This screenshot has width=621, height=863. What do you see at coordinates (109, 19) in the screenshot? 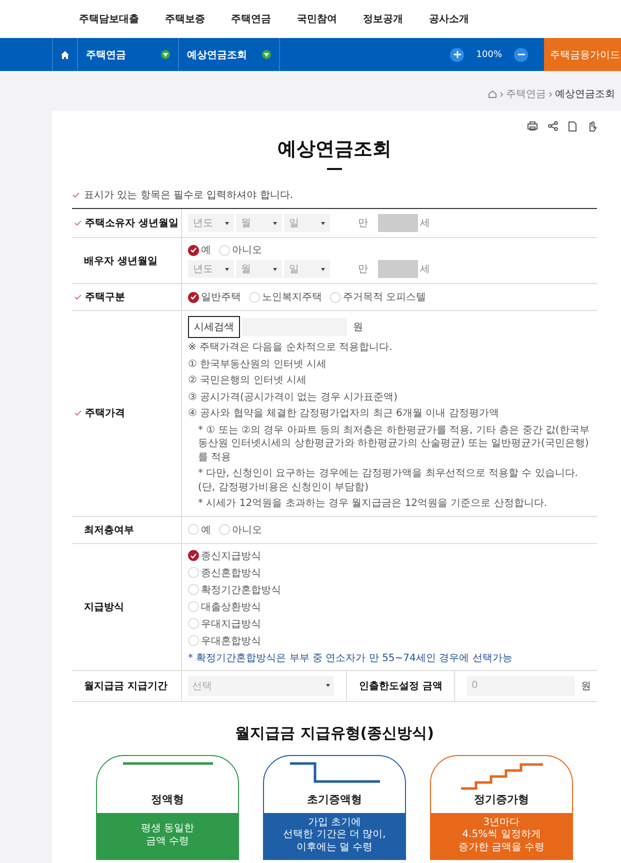
I see `top-nav-link: 주택담보대출` at bounding box center [109, 19].